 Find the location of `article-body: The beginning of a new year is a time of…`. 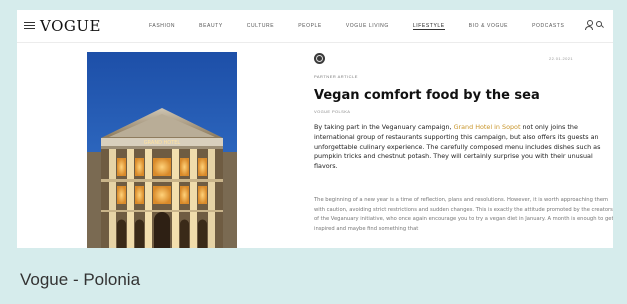

article-body: The beginning of a new year is a time of… is located at coordinates (463, 214).